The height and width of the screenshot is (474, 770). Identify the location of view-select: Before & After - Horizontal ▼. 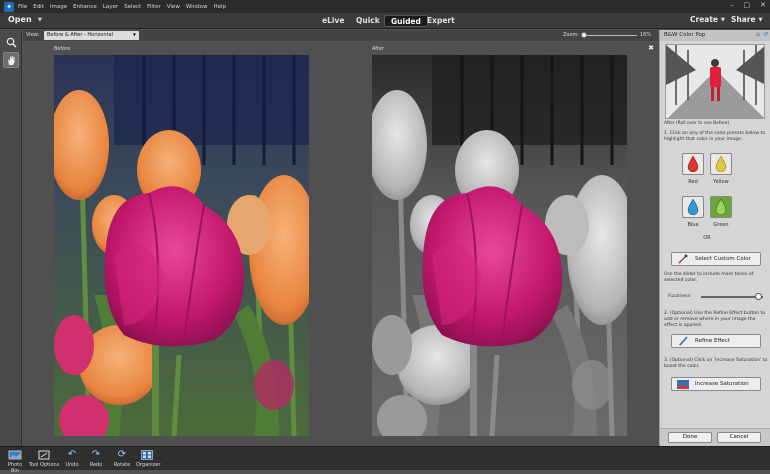
(91, 35).